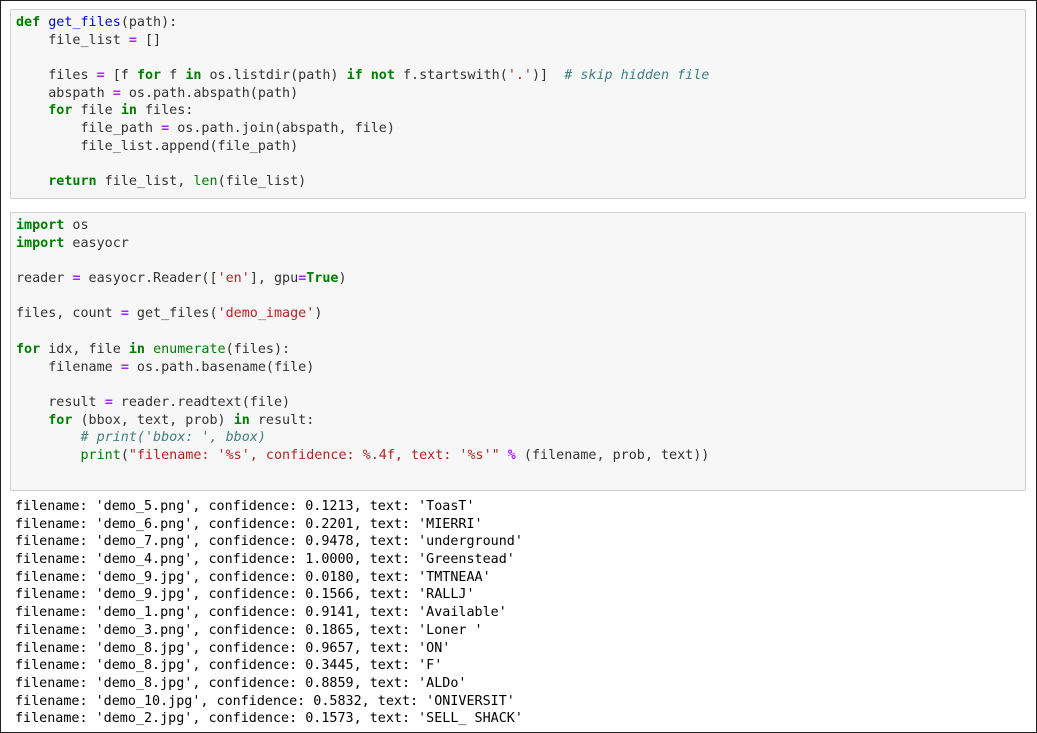 This screenshot has height=733, width=1037. Describe the element at coordinates (451, 76) in the screenshot. I see `code-token: f.startswith(` at that location.